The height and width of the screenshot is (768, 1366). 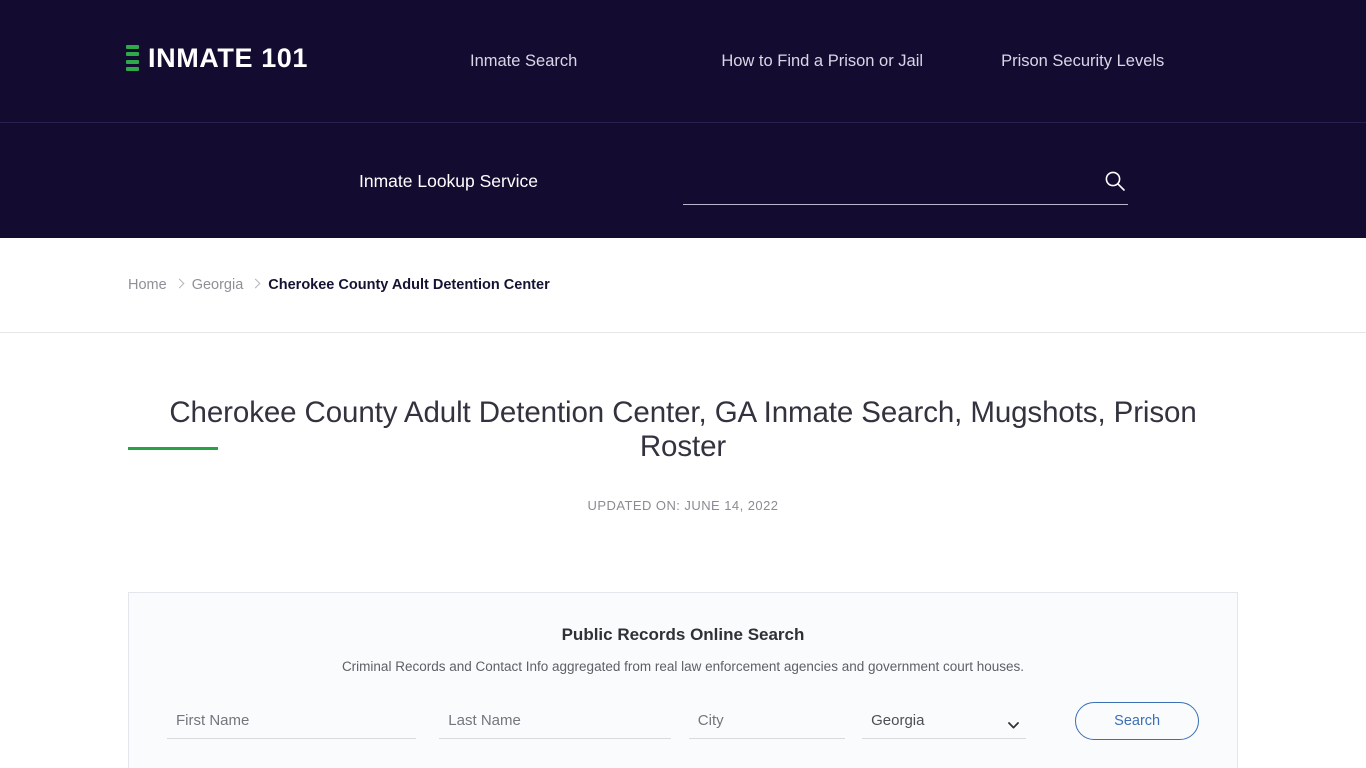 I want to click on city-field, so click(x=767, y=720).